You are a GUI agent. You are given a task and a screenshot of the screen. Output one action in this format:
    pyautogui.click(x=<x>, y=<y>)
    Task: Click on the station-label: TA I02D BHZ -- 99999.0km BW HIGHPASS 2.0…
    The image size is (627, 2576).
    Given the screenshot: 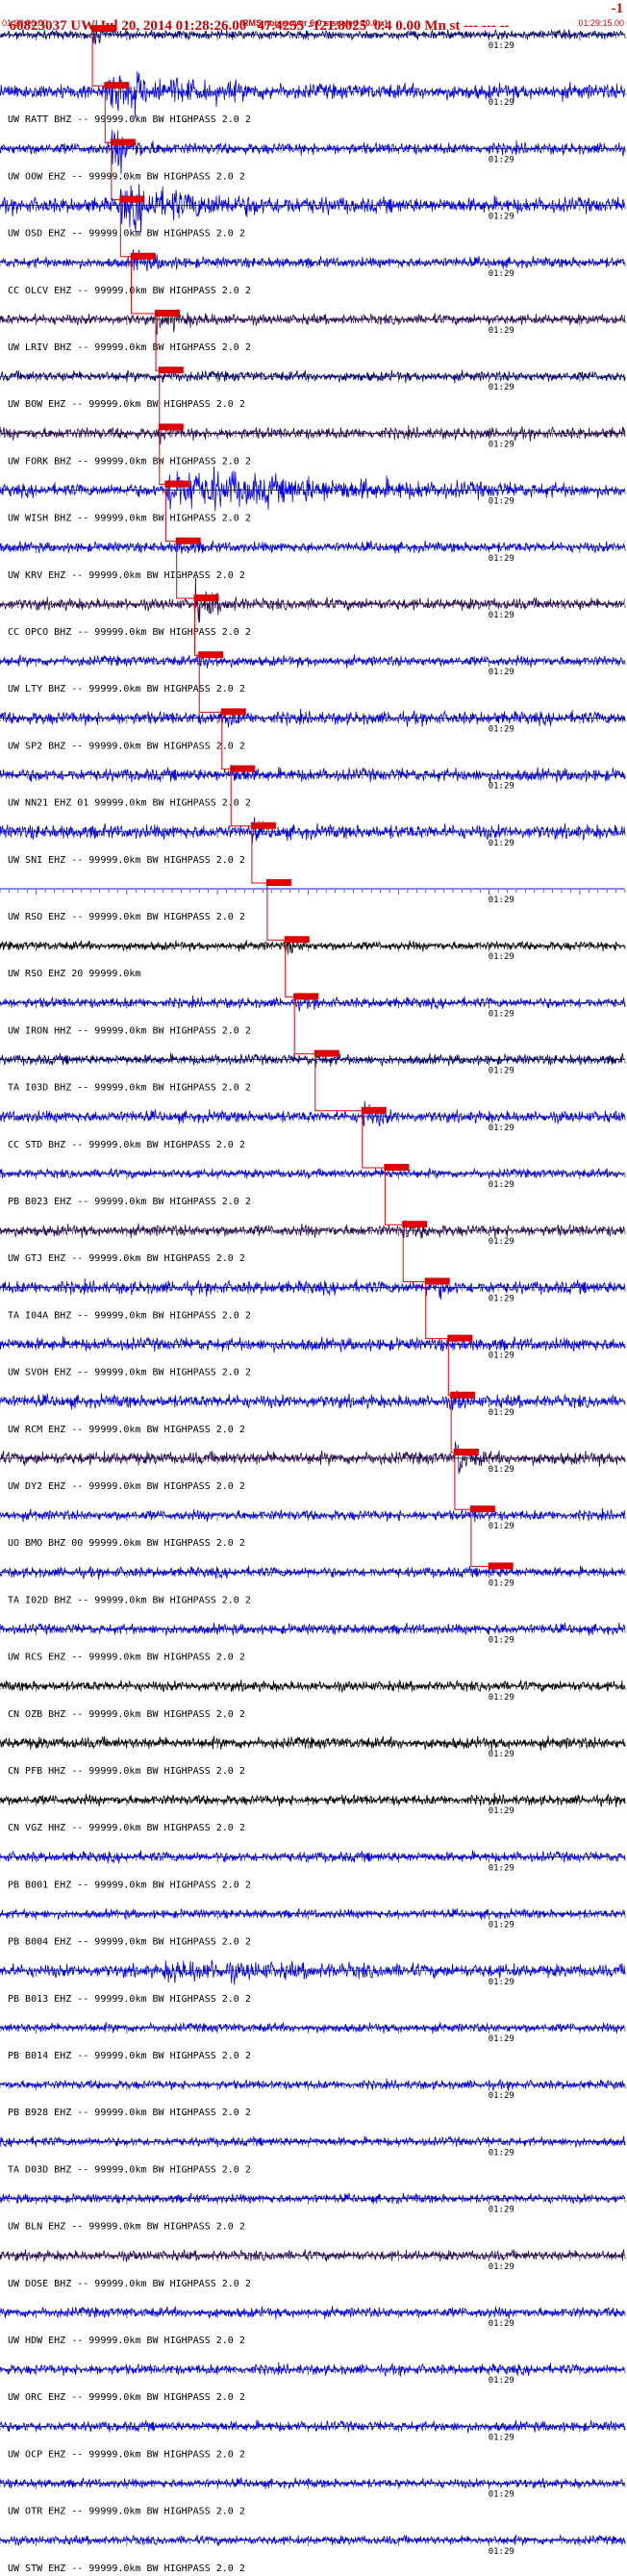 What is the action you would take?
    pyautogui.click(x=129, y=1600)
    